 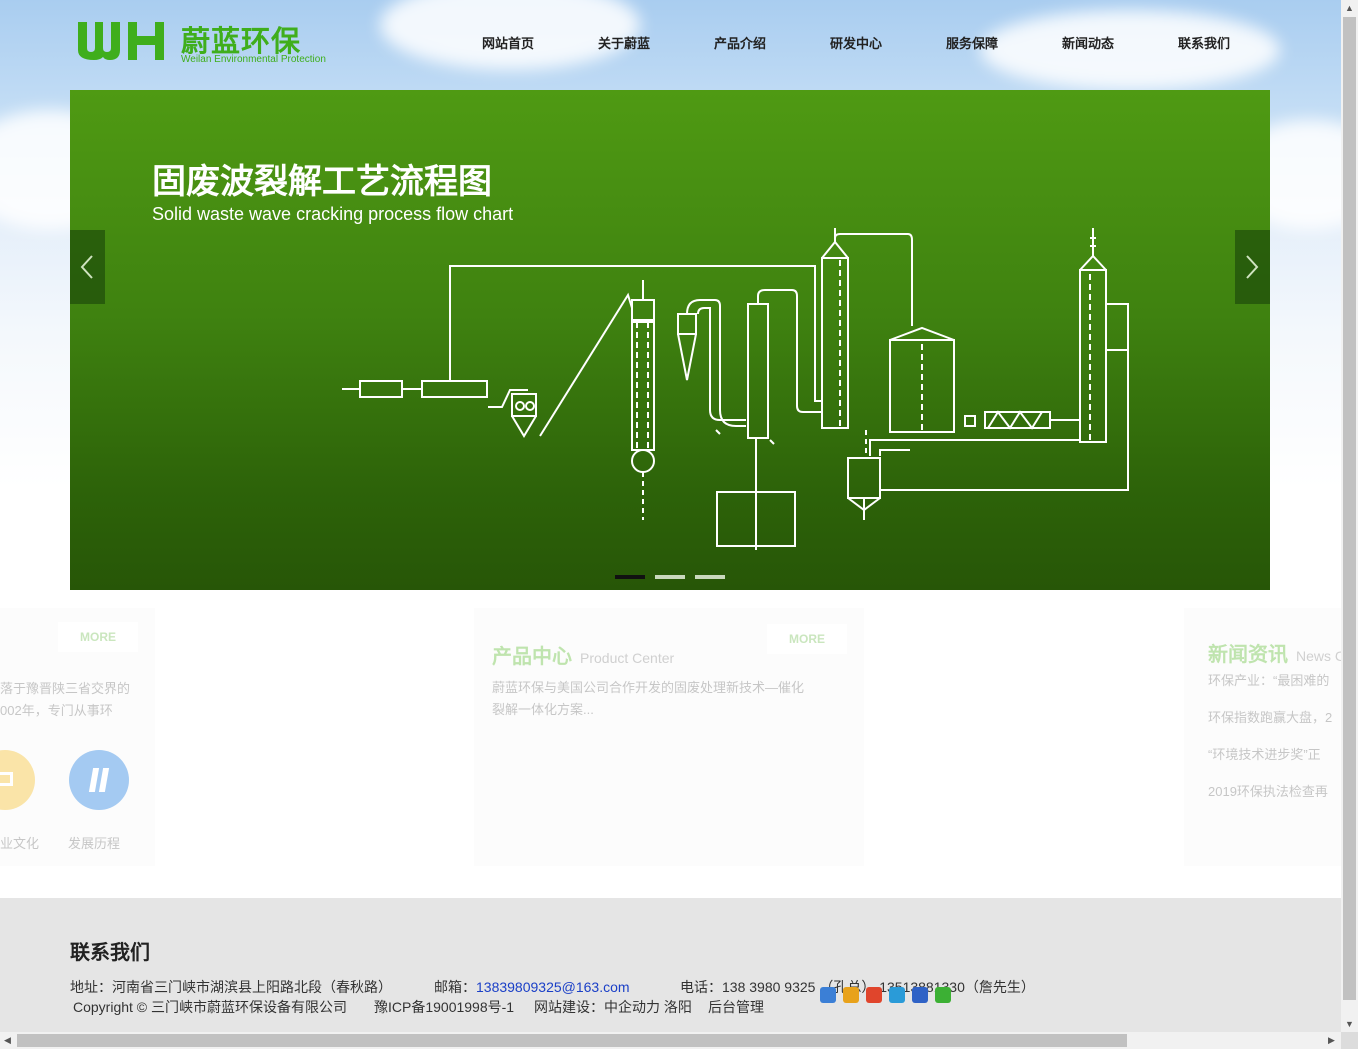 What do you see at coordinates (98, 637) in the screenshot?
I see `about-more-button: MORE` at bounding box center [98, 637].